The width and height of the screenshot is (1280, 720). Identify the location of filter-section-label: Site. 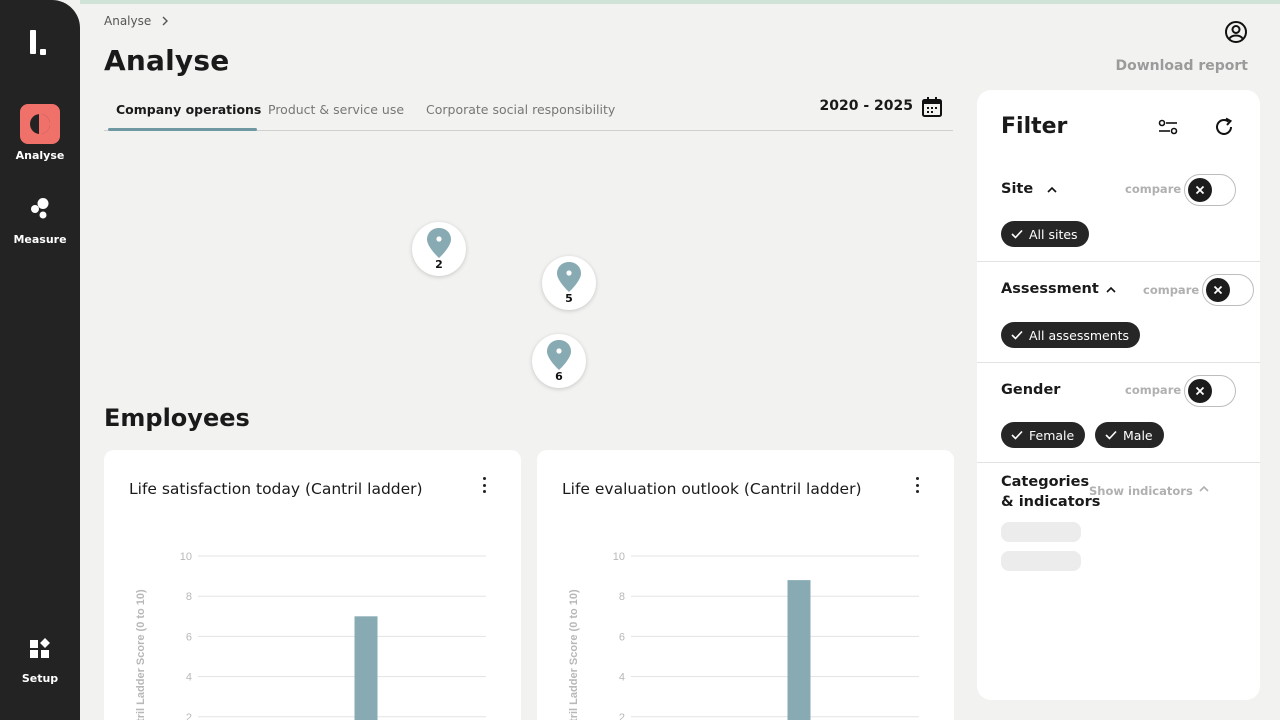
(1017, 189).